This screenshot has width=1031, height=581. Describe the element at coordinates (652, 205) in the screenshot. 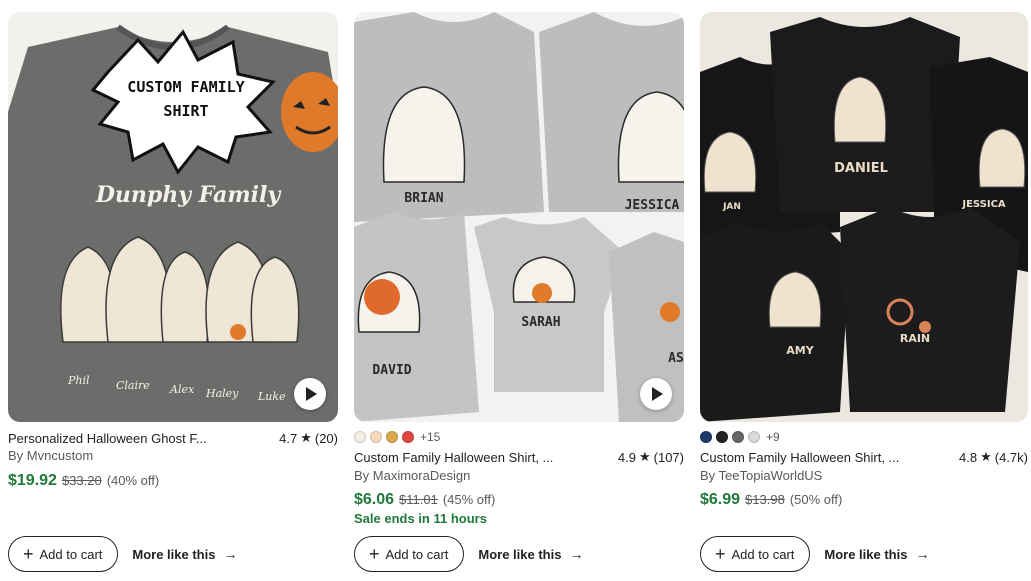

I see `shirt-name-2: JESSICA` at that location.